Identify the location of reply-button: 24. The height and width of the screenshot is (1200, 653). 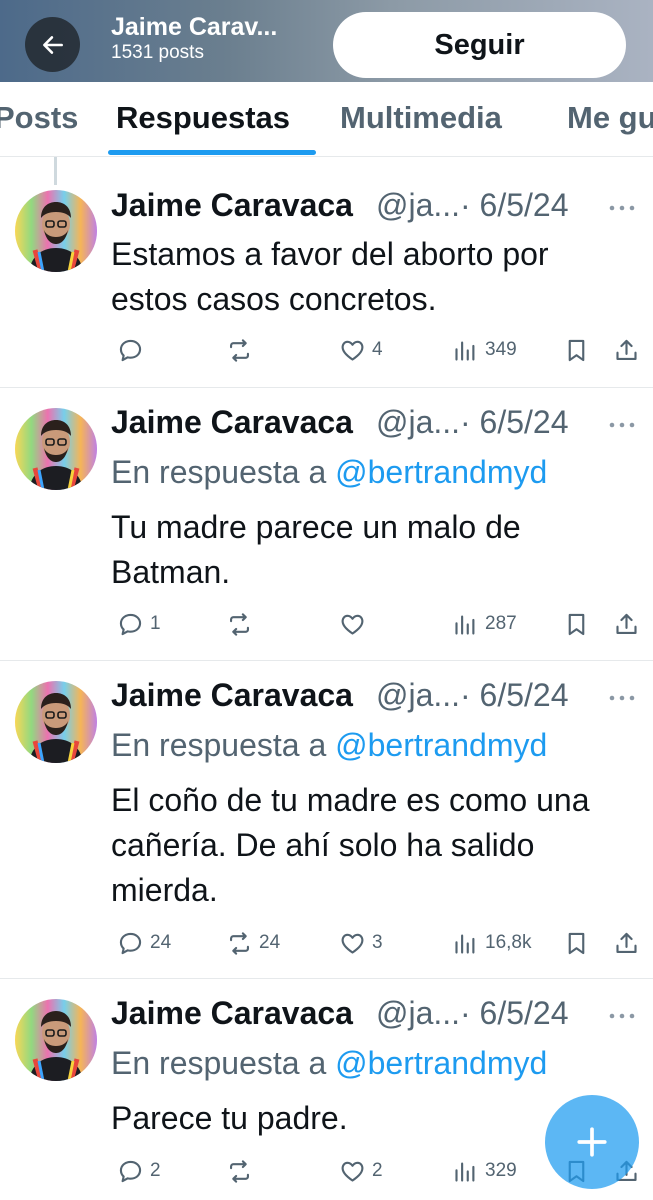
(141, 943).